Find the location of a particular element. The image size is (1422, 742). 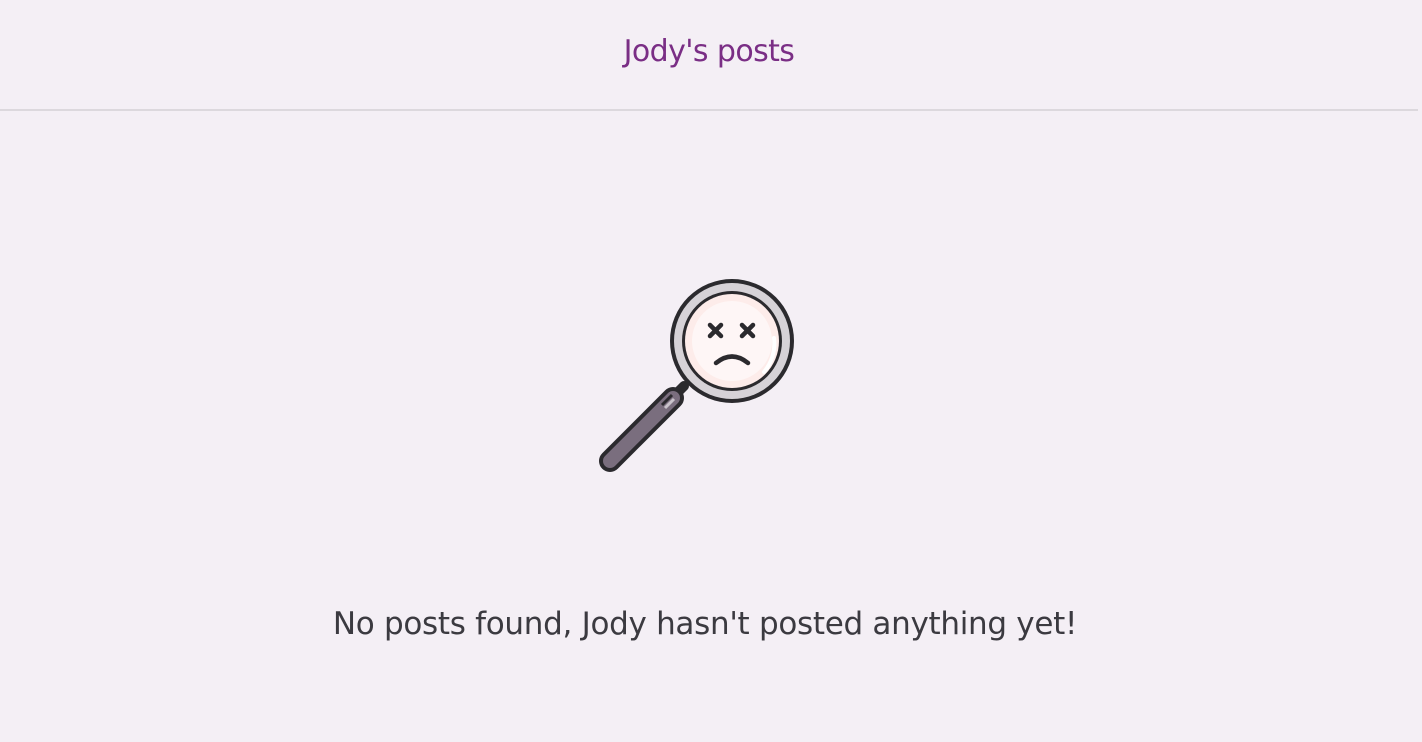

magnifier-handle is located at coordinates (644, 426).